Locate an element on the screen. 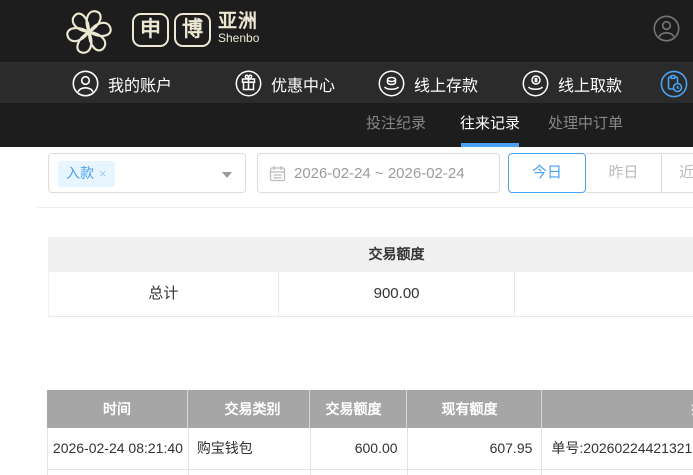  nav-item-my-account: 我的账户 is located at coordinates (122, 83).